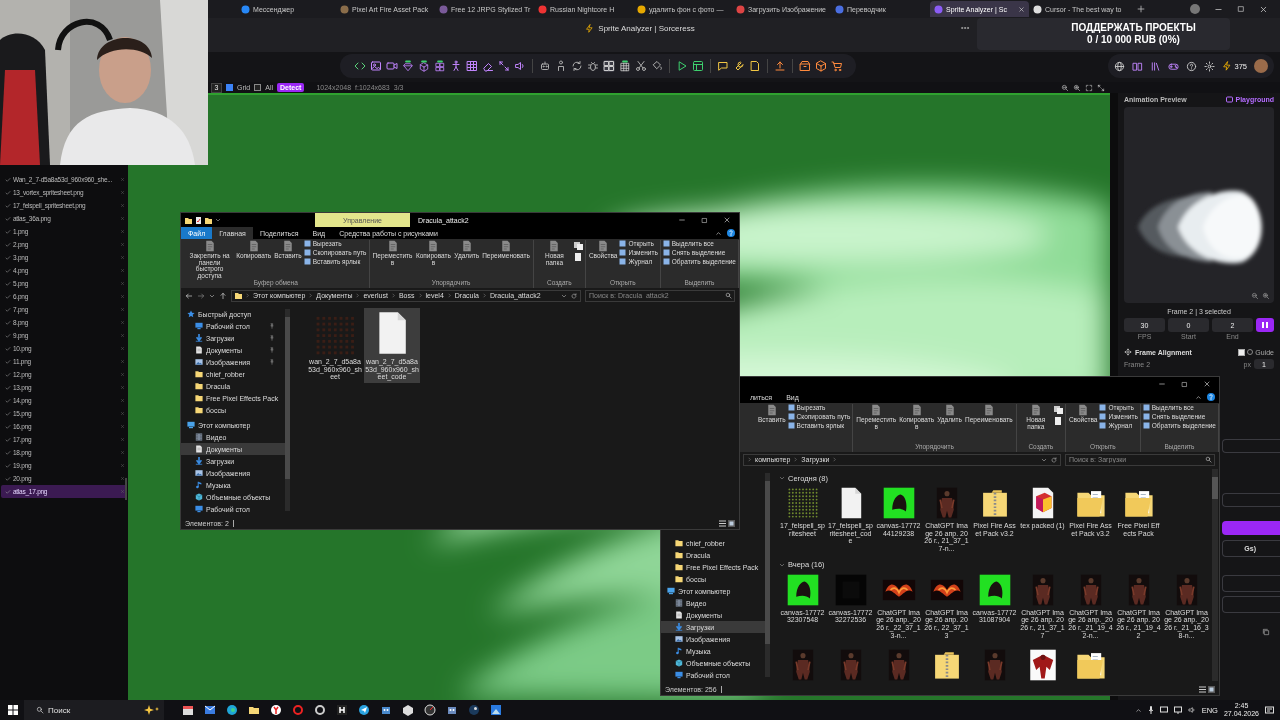 This screenshot has width=1280, height=720. I want to click on search-field: Поиск, so click(94, 710).